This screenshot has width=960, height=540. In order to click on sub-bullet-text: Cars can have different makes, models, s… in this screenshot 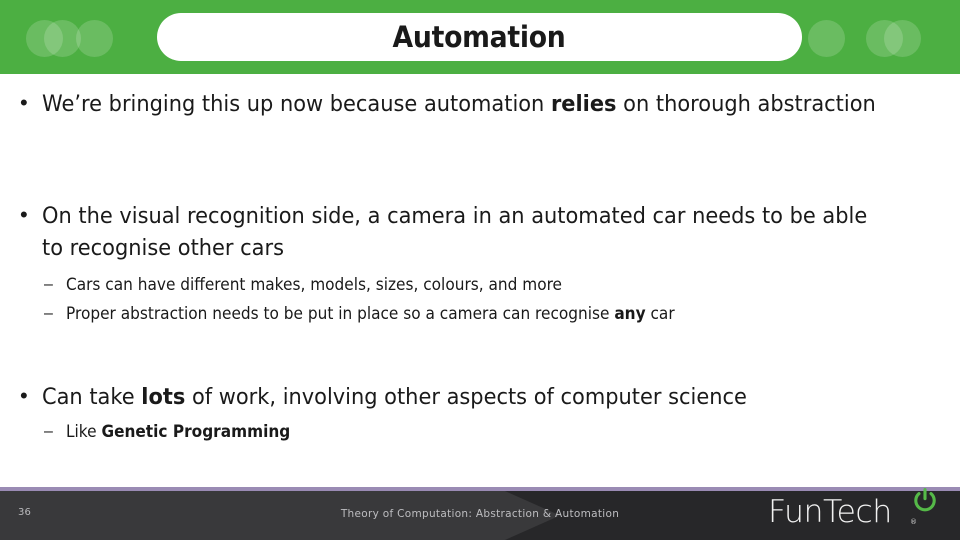, I will do `click(314, 284)`.